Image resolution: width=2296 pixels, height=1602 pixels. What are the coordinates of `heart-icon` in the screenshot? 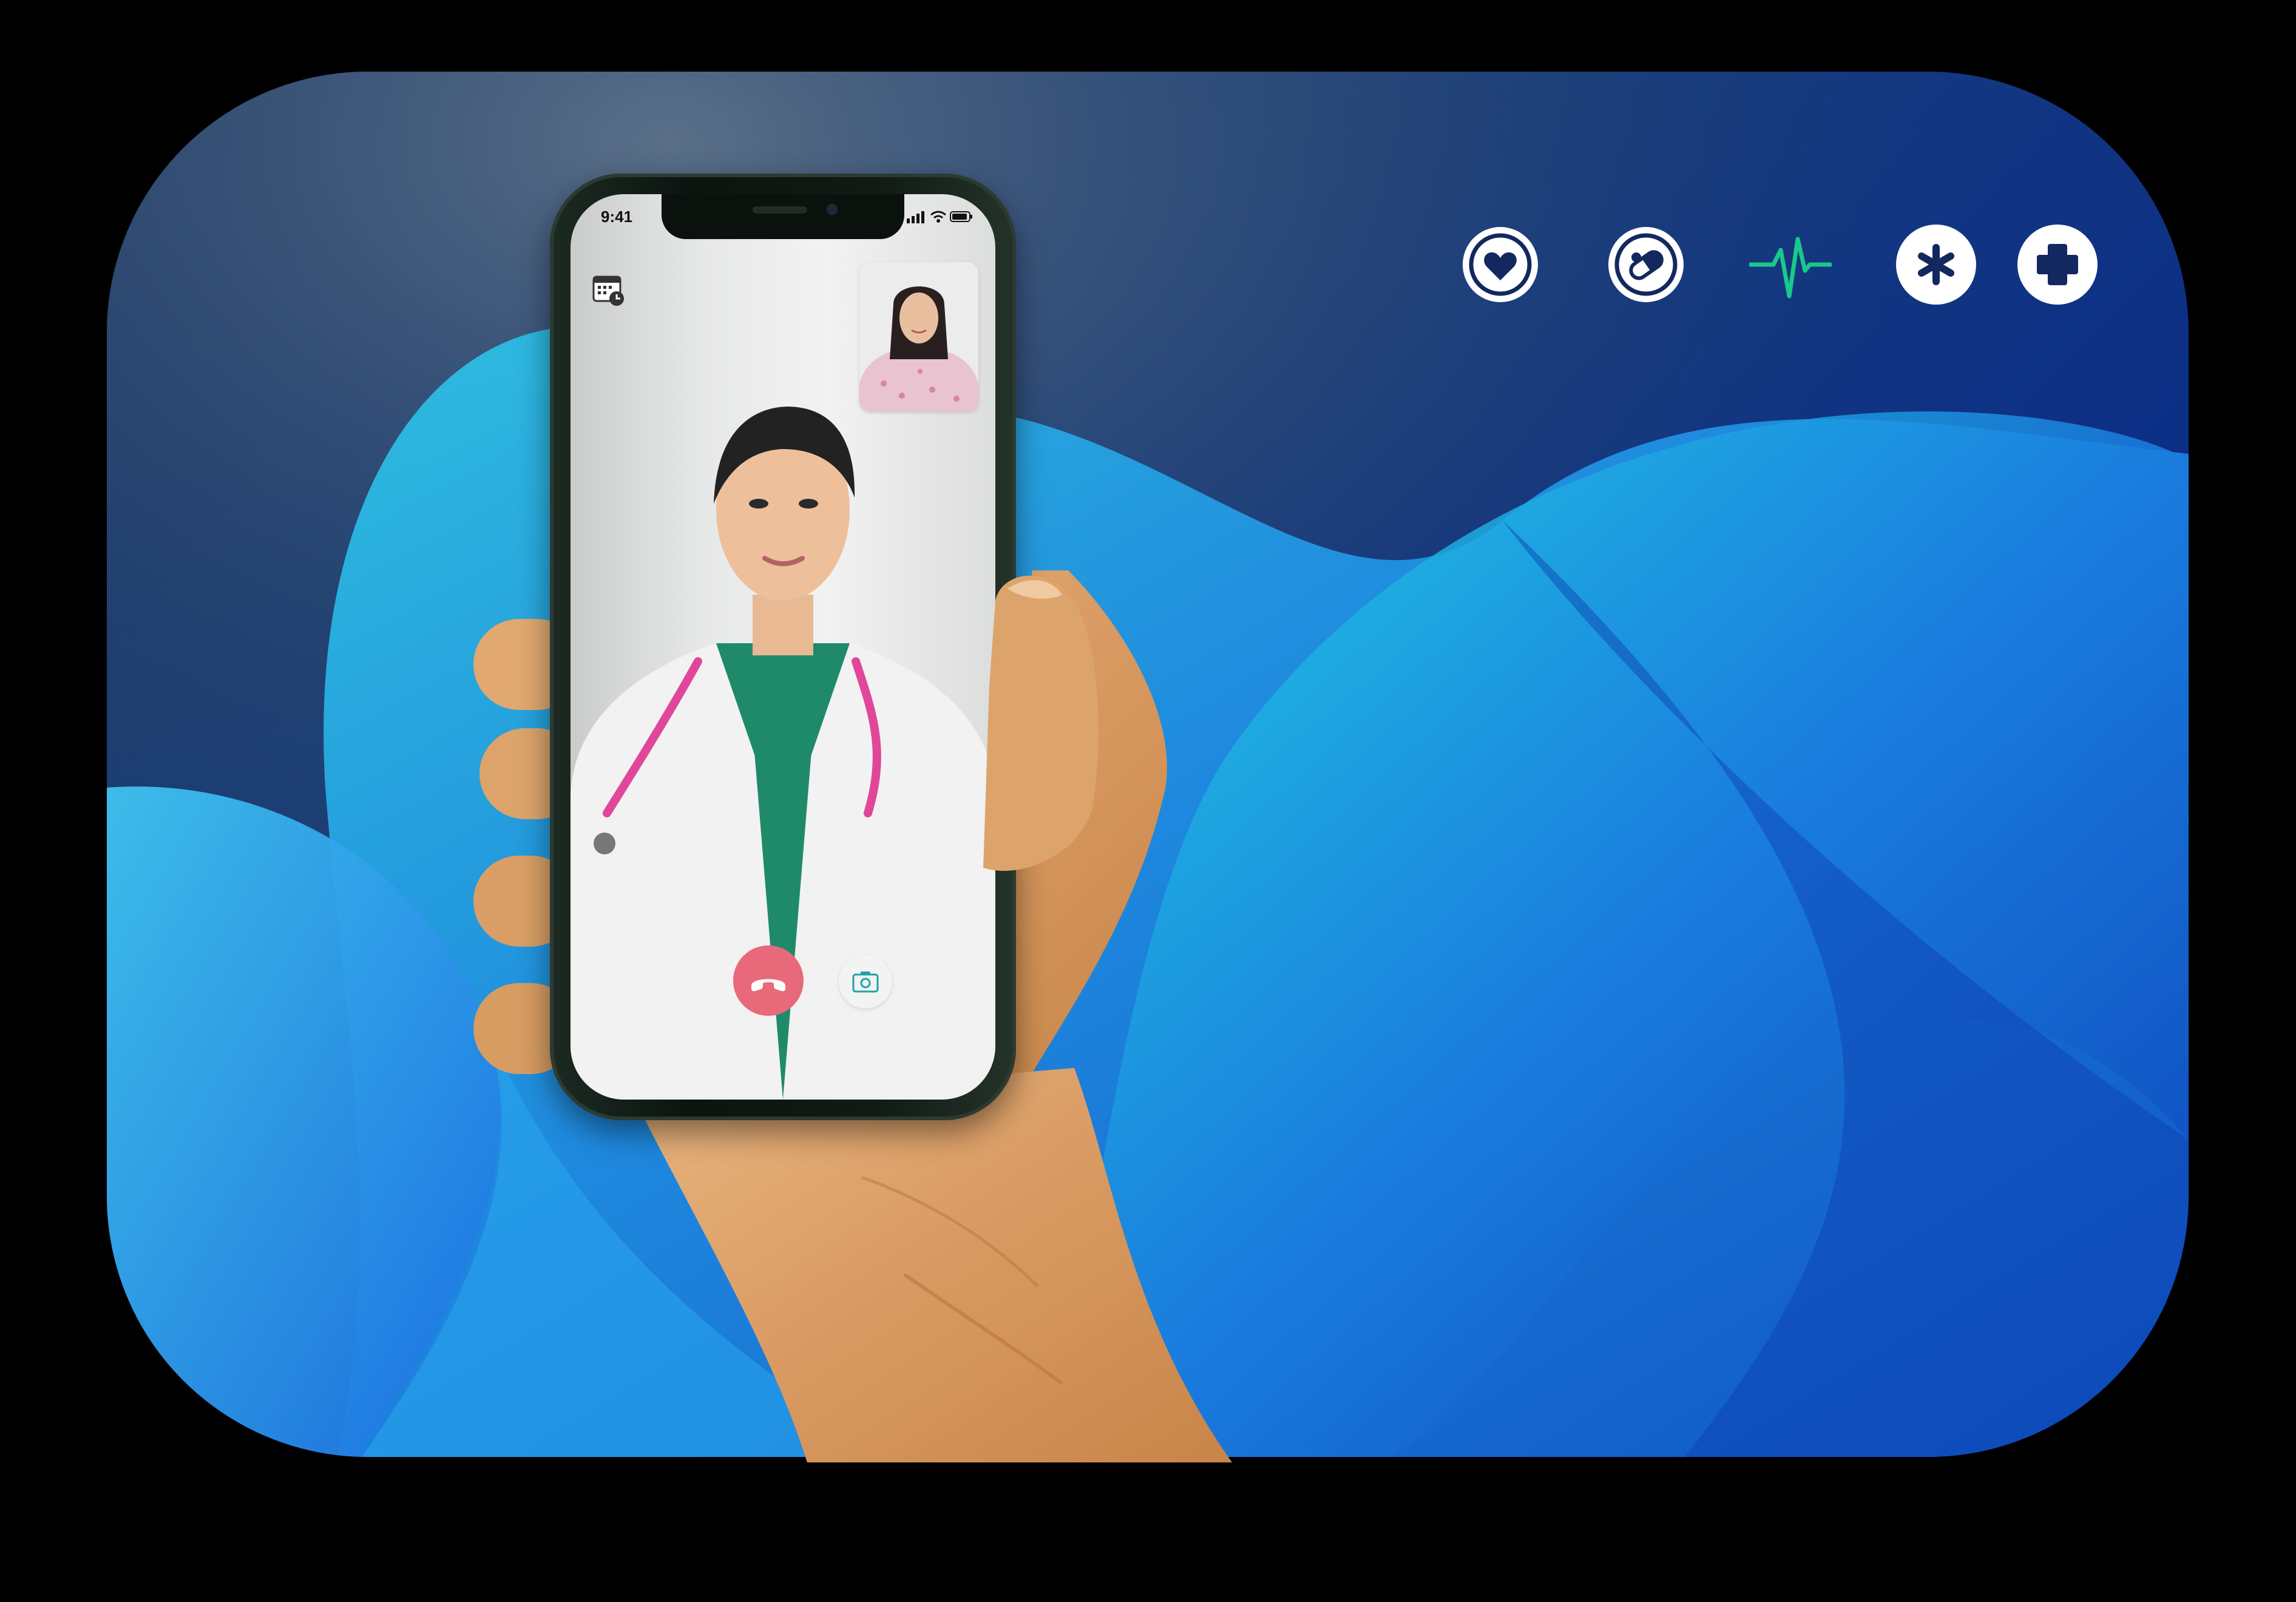 It's located at (1500, 264).